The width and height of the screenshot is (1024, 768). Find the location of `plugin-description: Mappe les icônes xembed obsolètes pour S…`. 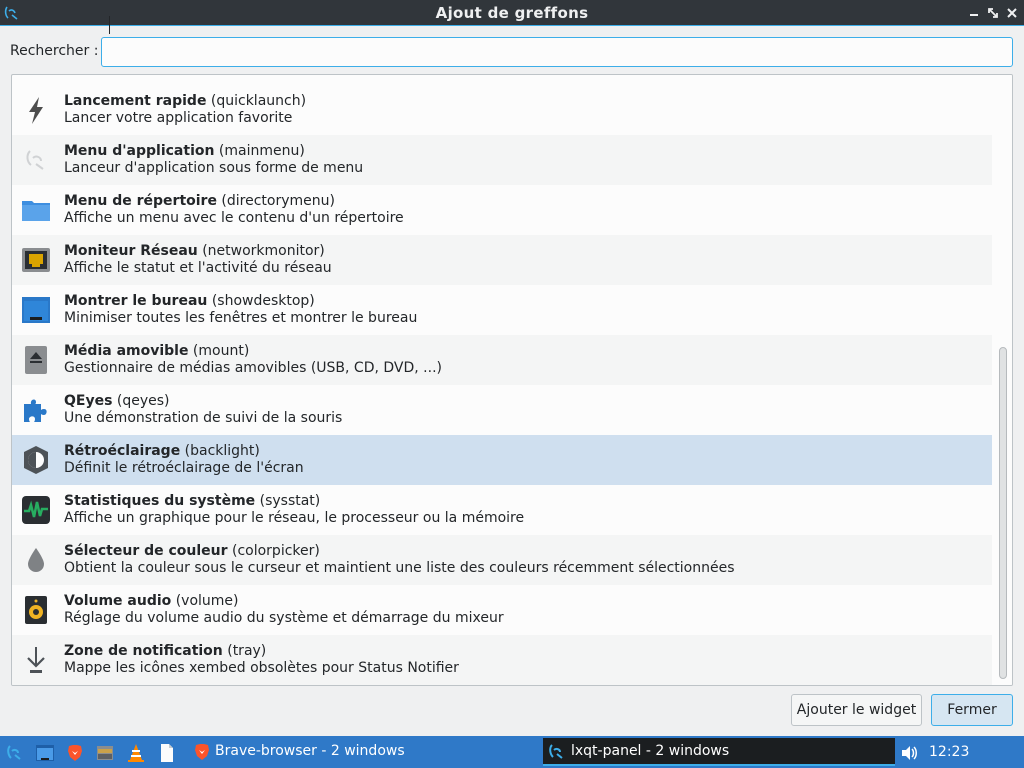

plugin-description: Mappe les icônes xembed obsolètes pour S… is located at coordinates (261, 668).